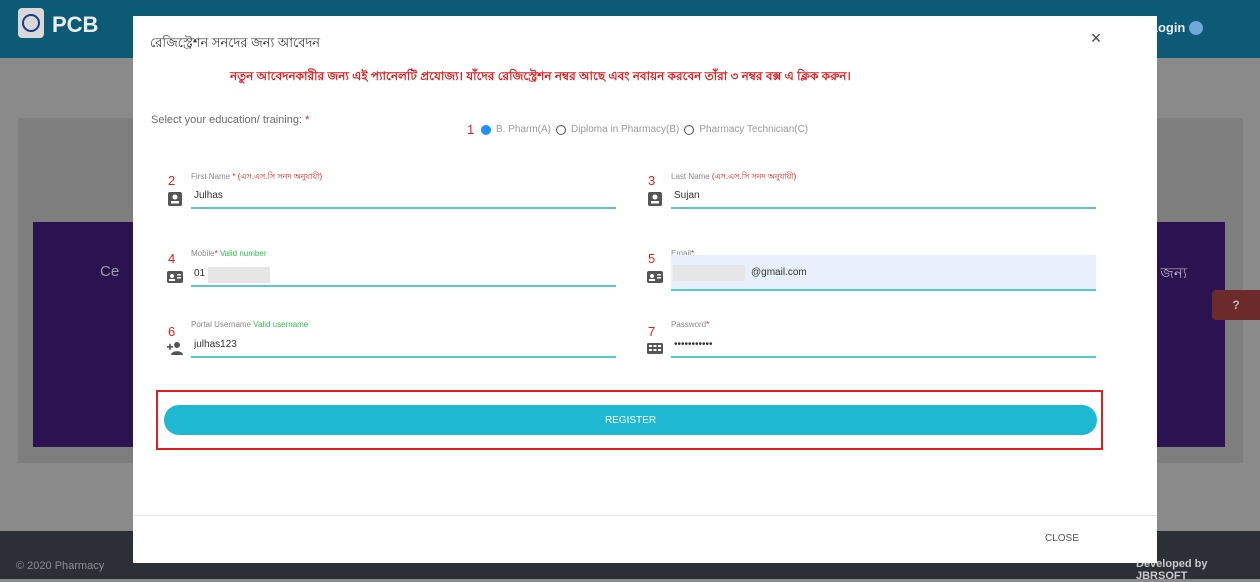  Describe the element at coordinates (31, 23) in the screenshot. I see `pcb-logo` at that location.